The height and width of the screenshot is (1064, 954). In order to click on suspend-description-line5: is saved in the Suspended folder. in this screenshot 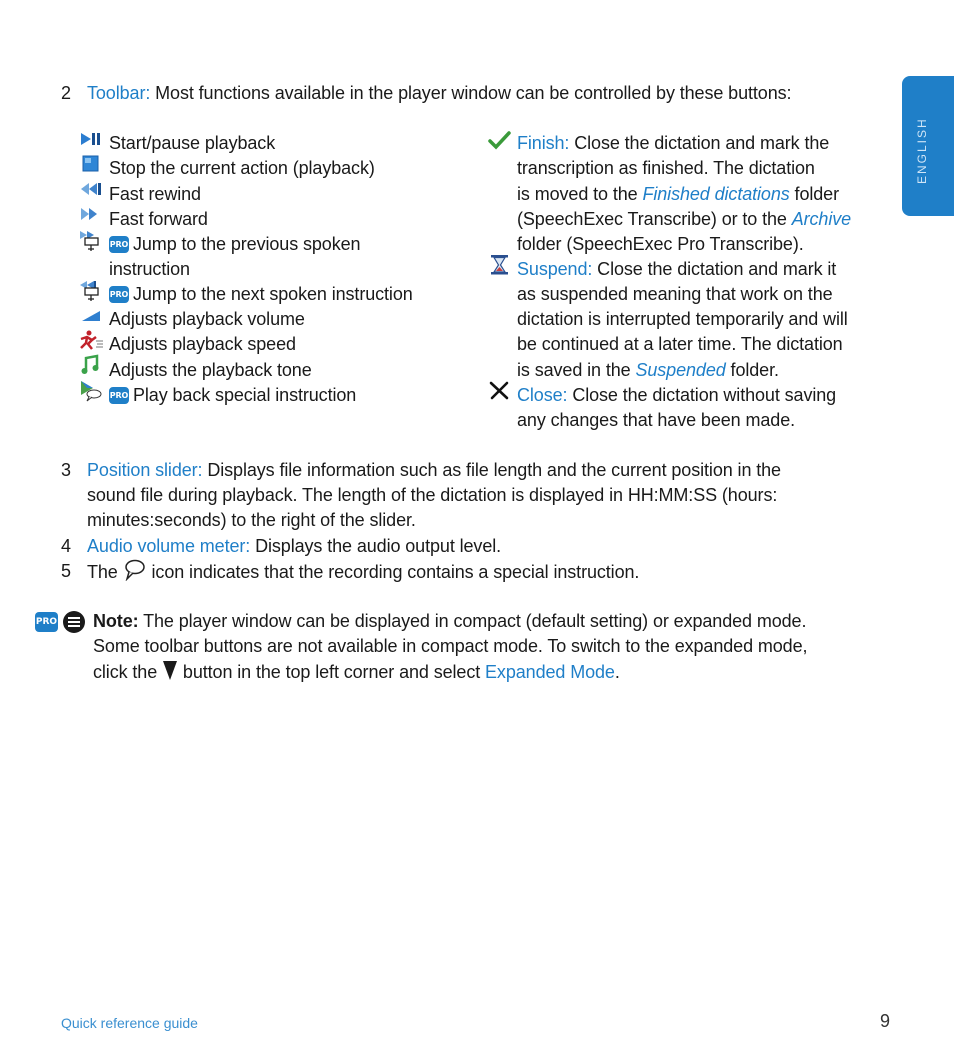, I will do `click(648, 370)`.